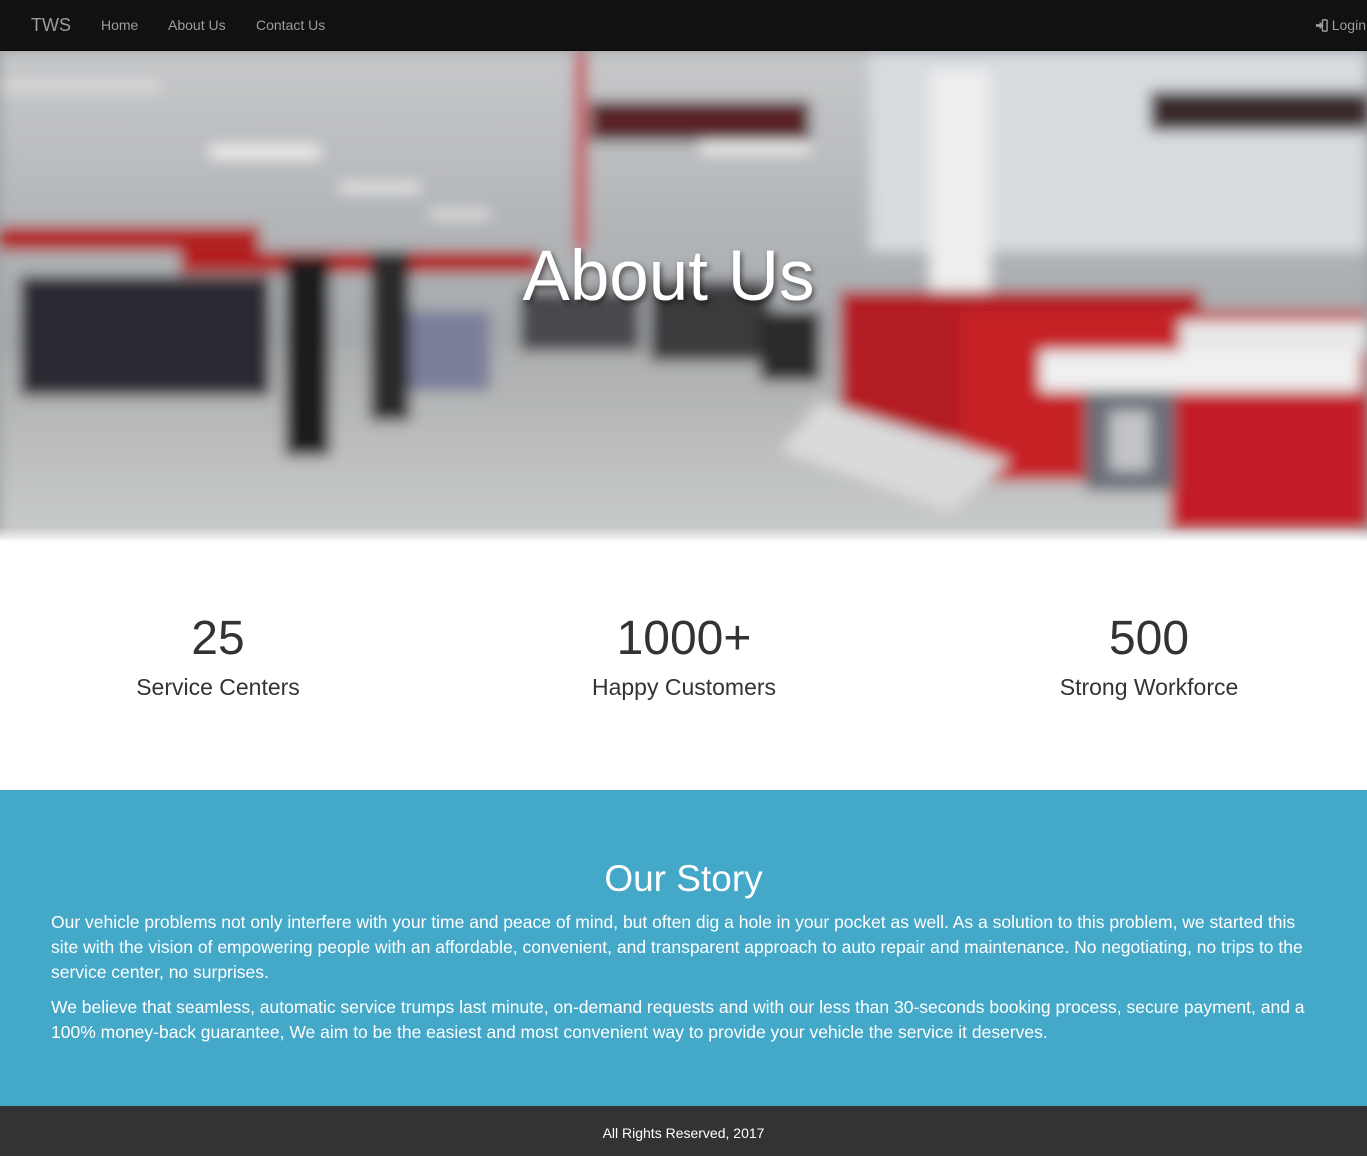 Image resolution: width=1367 pixels, height=1160 pixels. What do you see at coordinates (218, 638) in the screenshot?
I see `stat-value: 25` at bounding box center [218, 638].